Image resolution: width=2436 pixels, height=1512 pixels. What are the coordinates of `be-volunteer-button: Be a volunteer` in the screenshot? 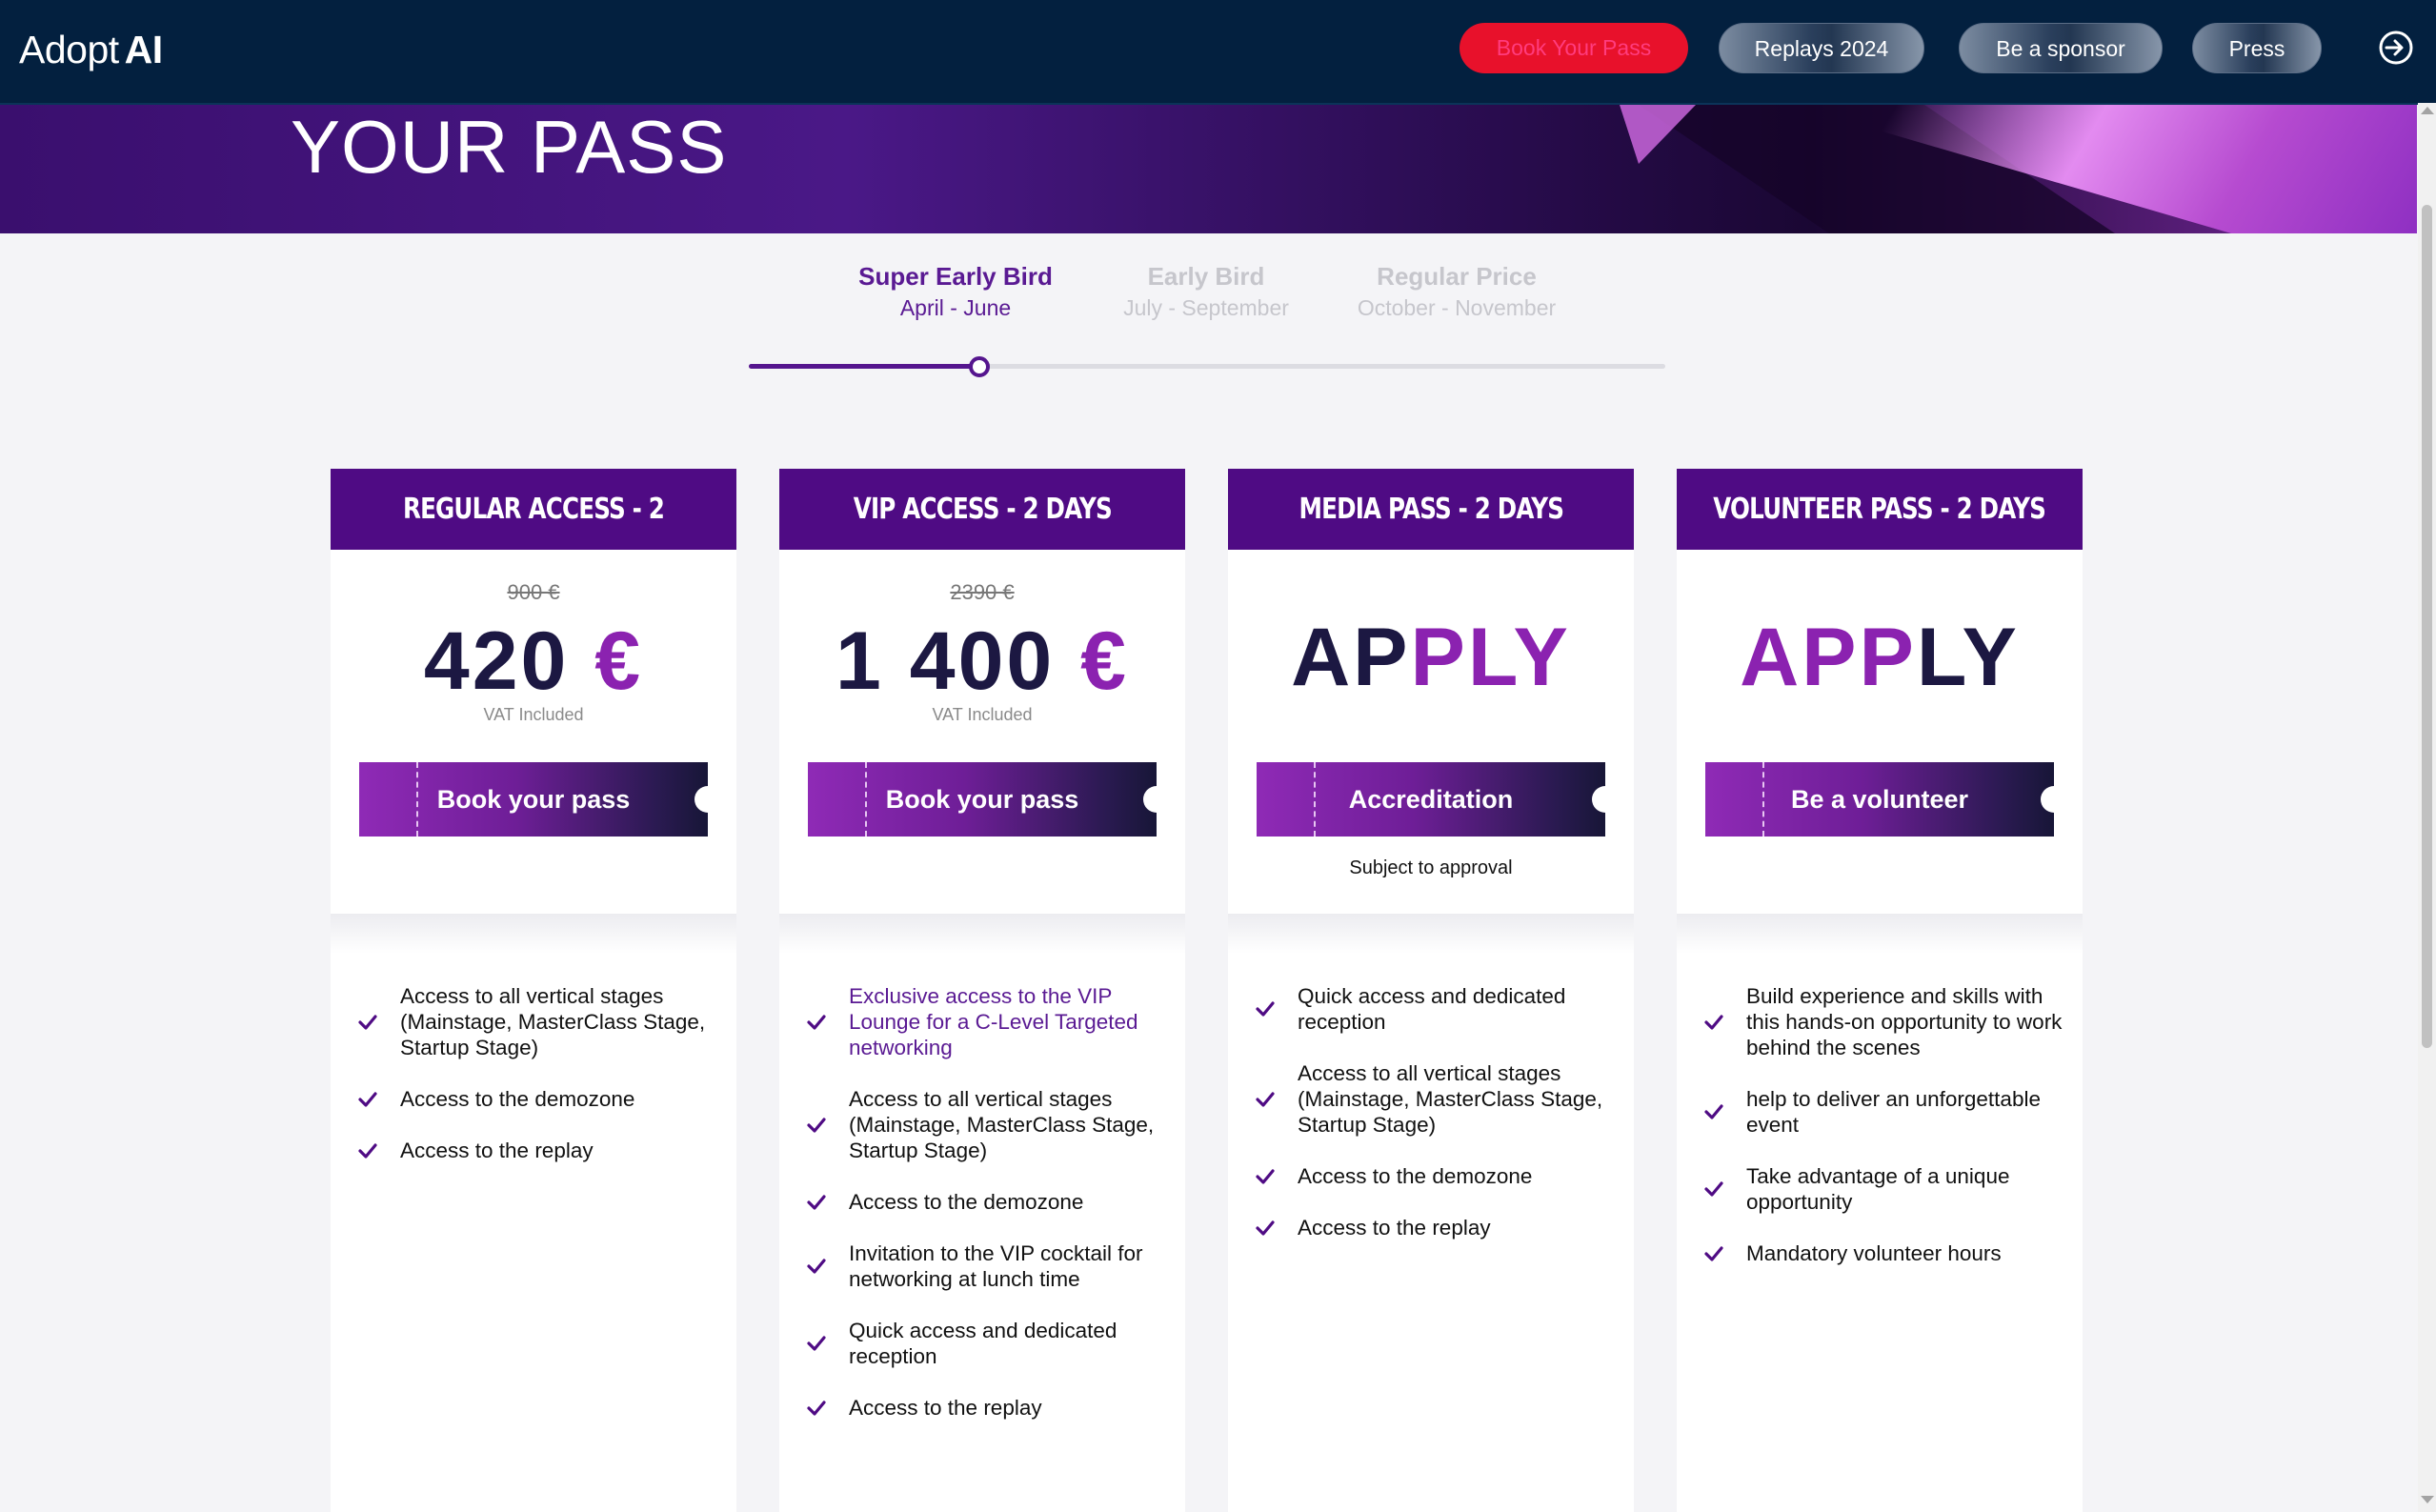 It's located at (1880, 800).